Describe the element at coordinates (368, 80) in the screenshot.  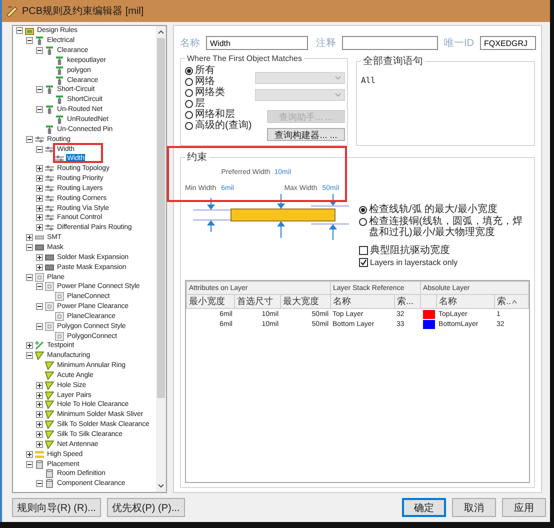
I see `query-text: All` at that location.